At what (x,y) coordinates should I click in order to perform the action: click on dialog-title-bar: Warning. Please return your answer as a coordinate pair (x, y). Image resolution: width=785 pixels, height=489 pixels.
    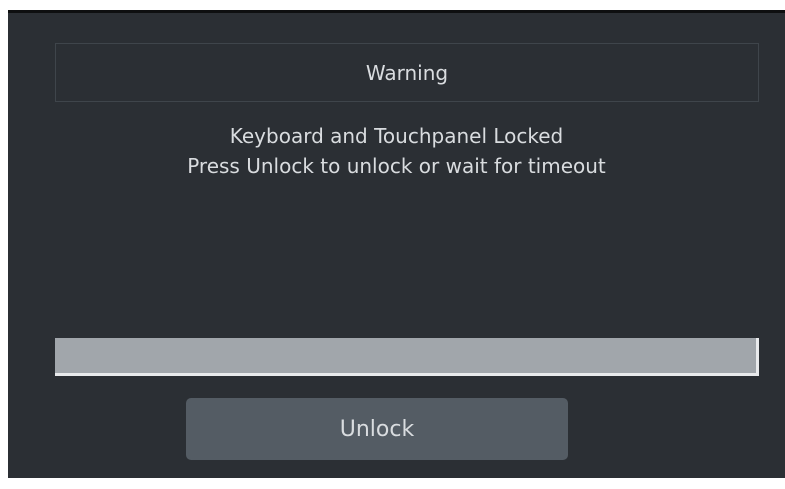
    Looking at the image, I should click on (407, 72).